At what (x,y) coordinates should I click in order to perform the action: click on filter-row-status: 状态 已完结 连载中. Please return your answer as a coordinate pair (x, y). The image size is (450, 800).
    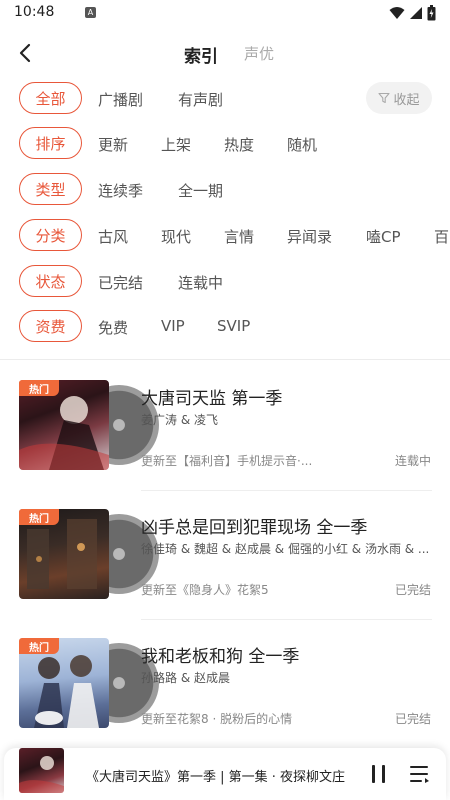
    Looking at the image, I should click on (225, 281).